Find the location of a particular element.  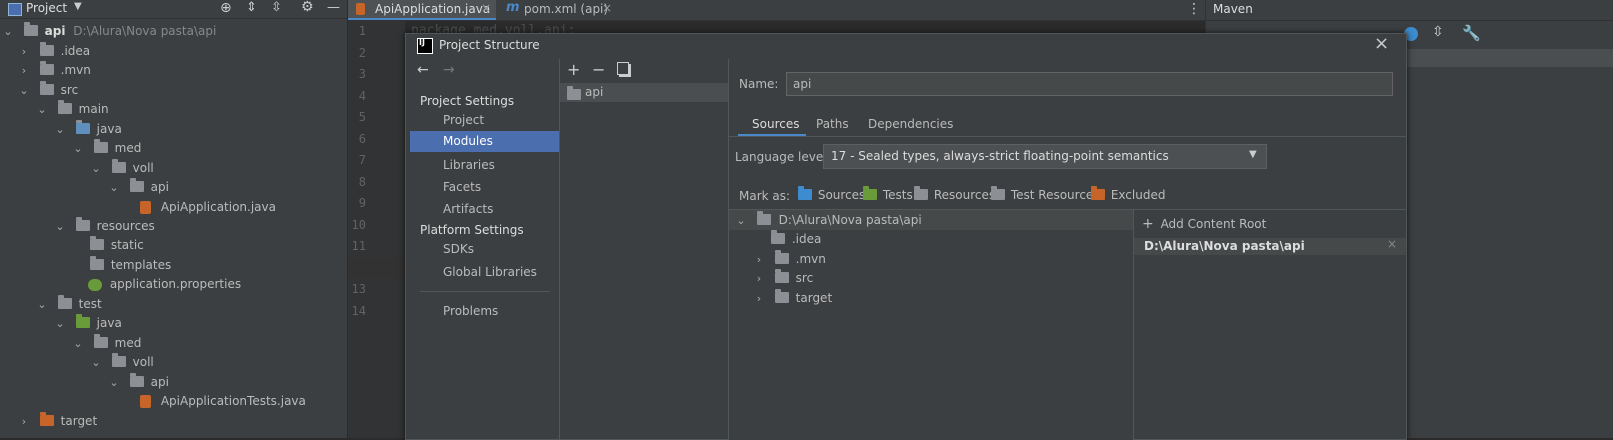

tab-sources: Sources is located at coordinates (772, 125).